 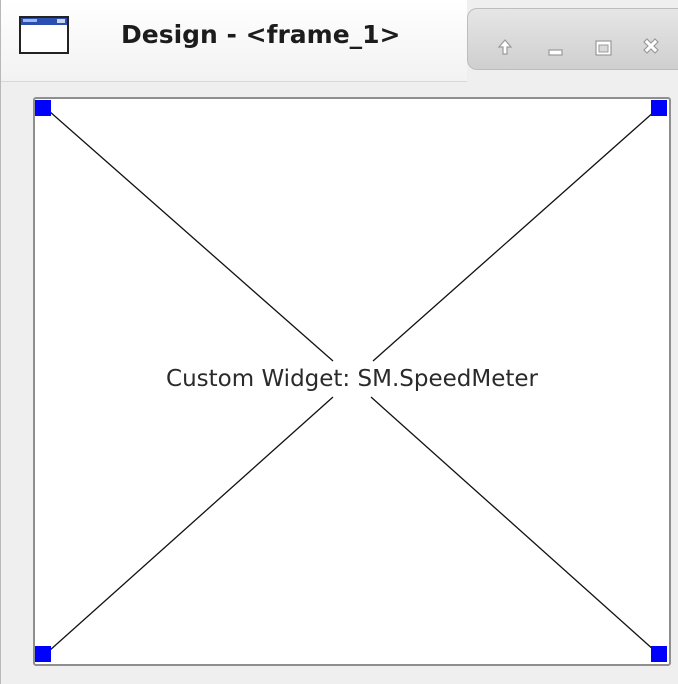 What do you see at coordinates (43, 654) in the screenshot?
I see `resize-handle-bottom-left` at bounding box center [43, 654].